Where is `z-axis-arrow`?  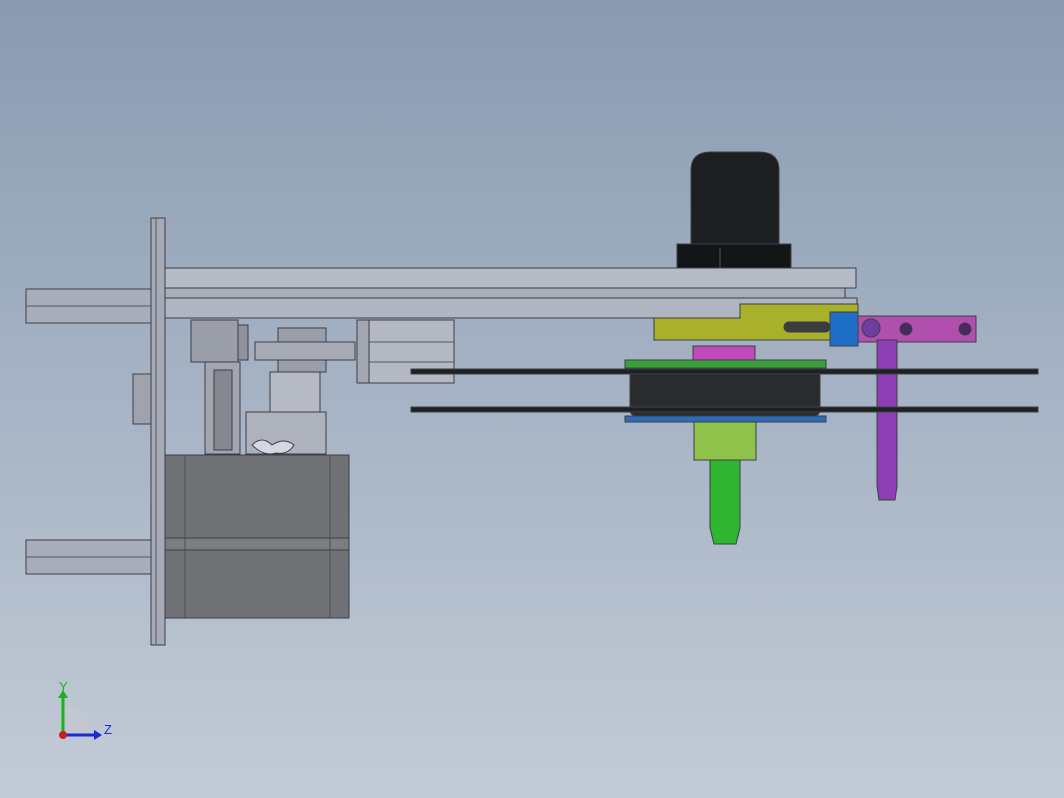 z-axis-arrow is located at coordinates (98, 735).